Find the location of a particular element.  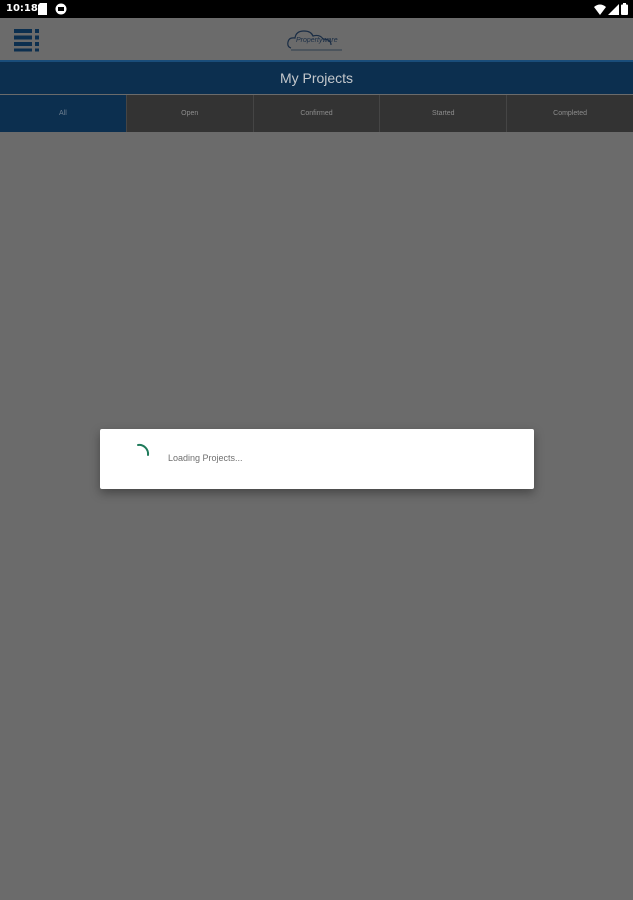

status-time: 10:18 is located at coordinates (22, 8).